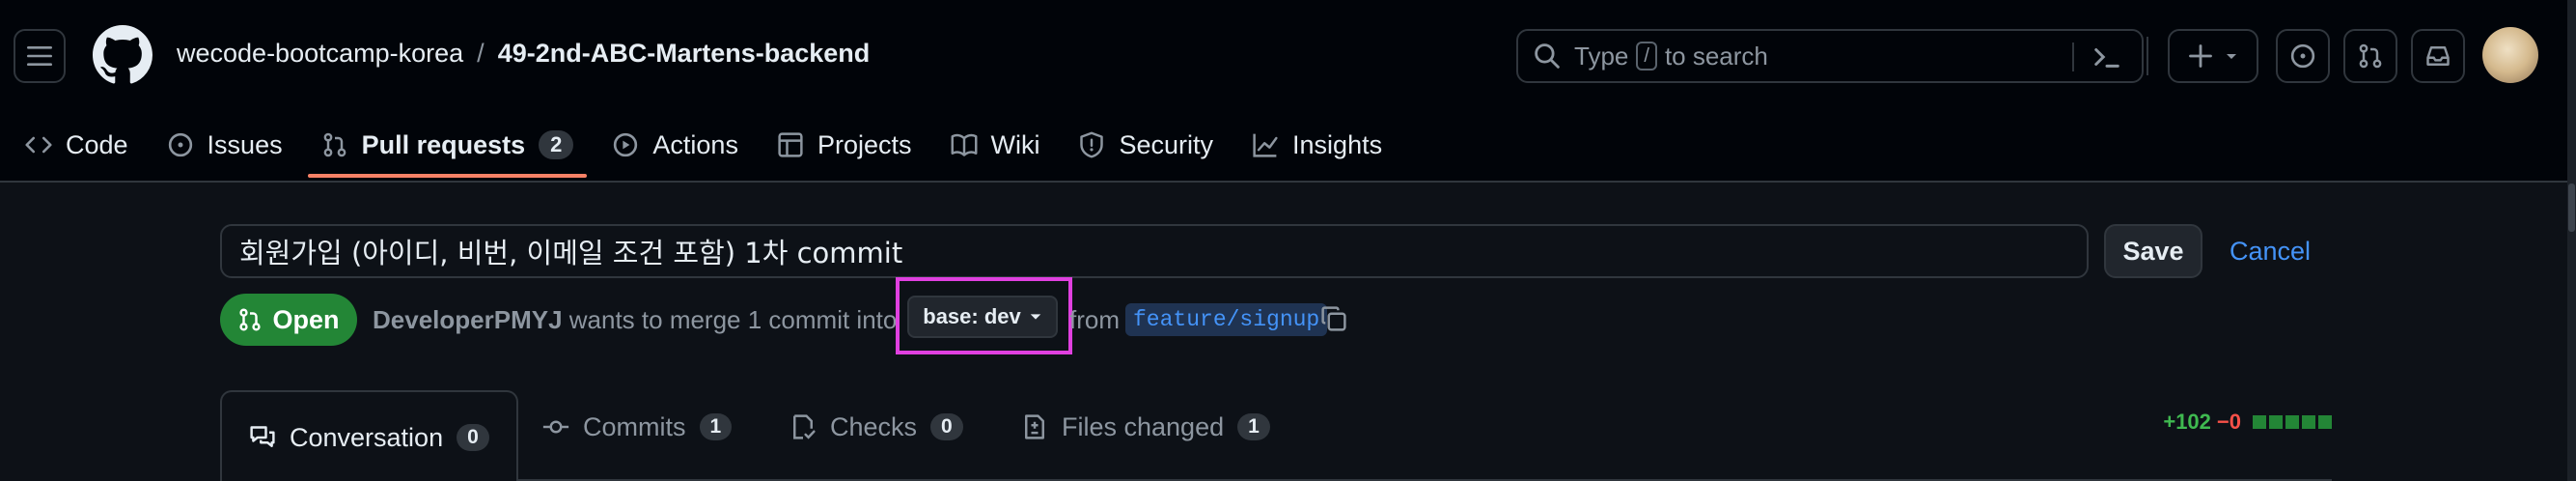  I want to click on base-branch-label: base: dev, so click(972, 316).